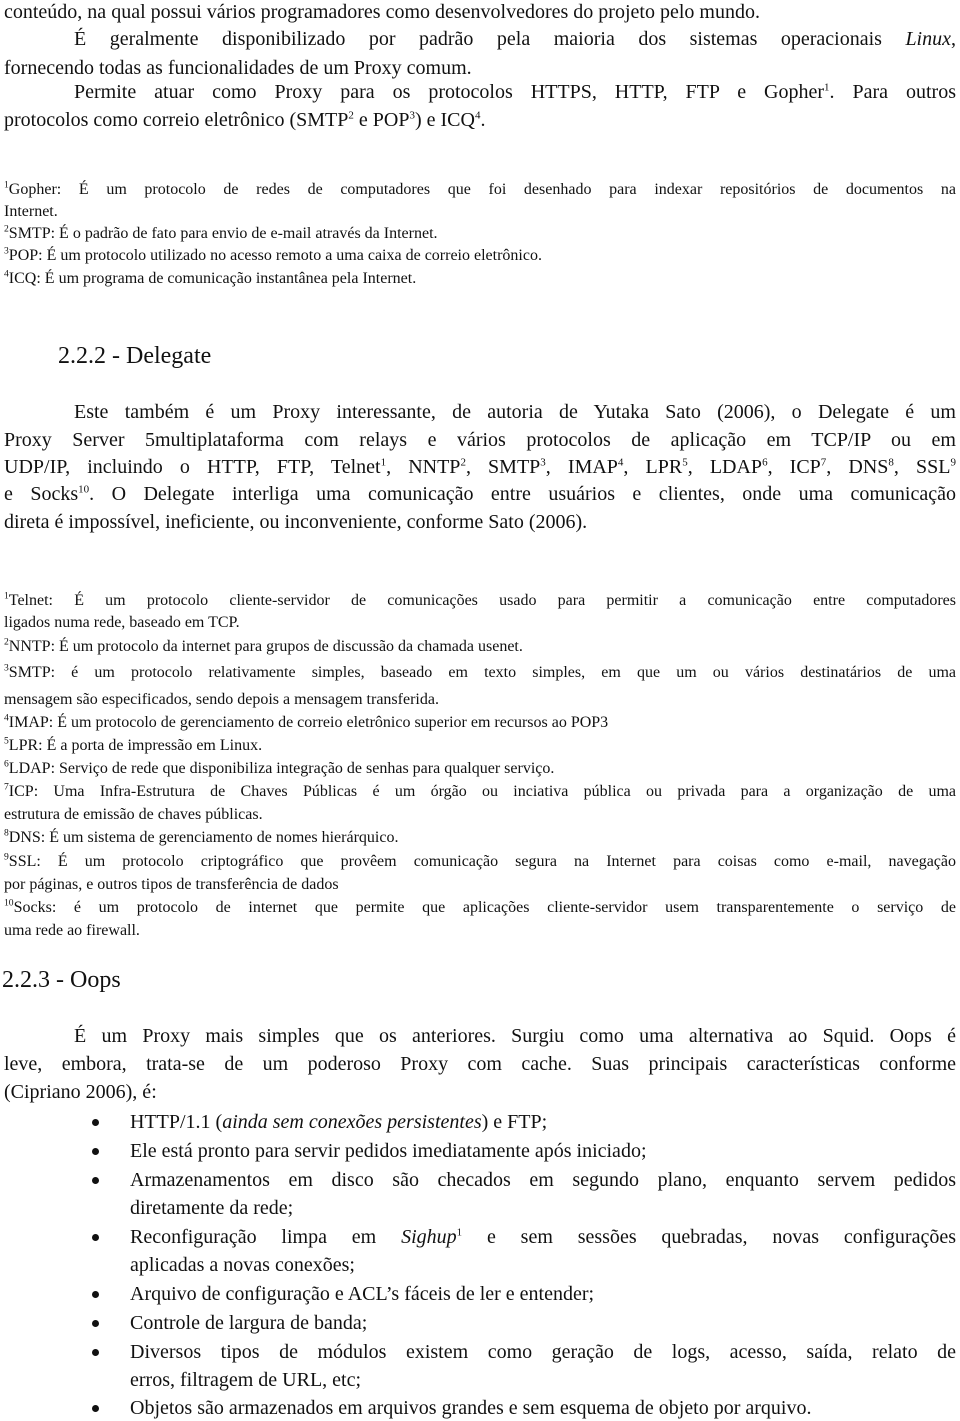 The width and height of the screenshot is (960, 1421). Describe the element at coordinates (133, 814) in the screenshot. I see `footnote-7-icp-line-2: estrutura de emissão de chaves públicas.` at that location.